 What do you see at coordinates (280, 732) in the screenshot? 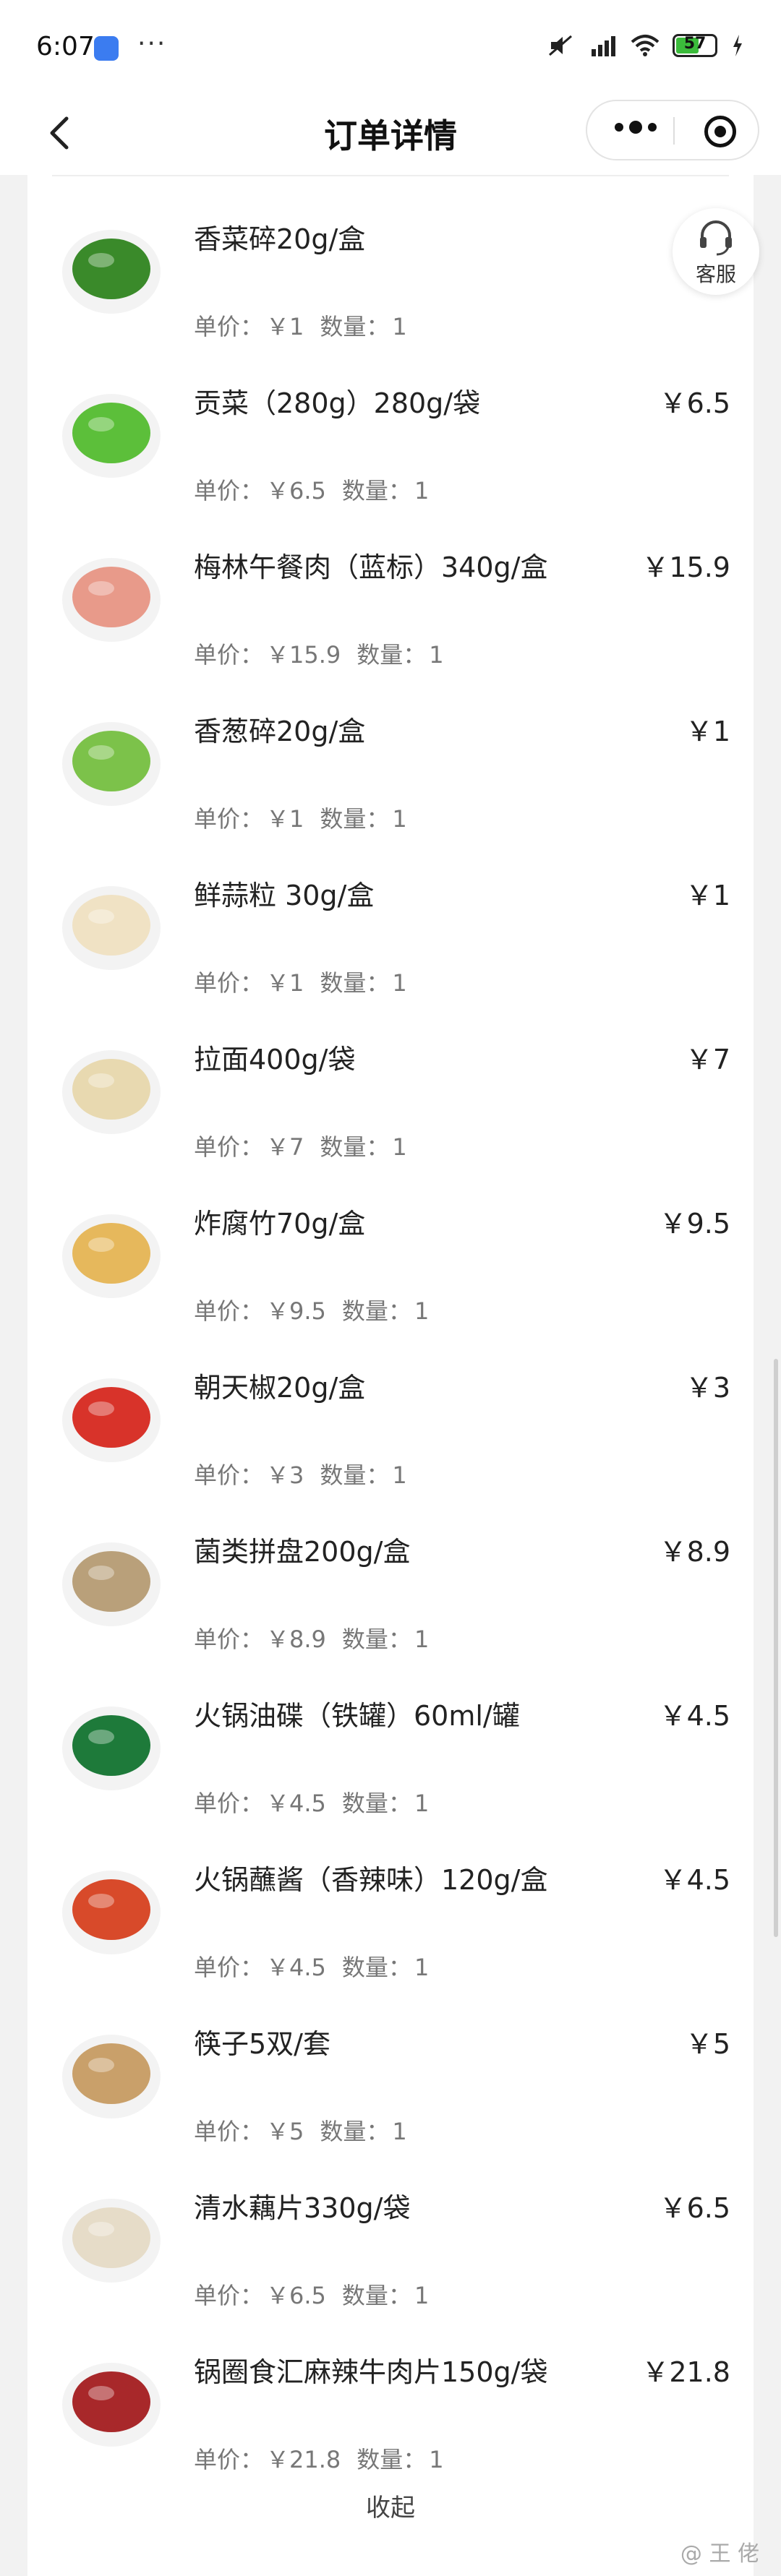
I see `product-name: 香葱碎20g/盒` at bounding box center [280, 732].